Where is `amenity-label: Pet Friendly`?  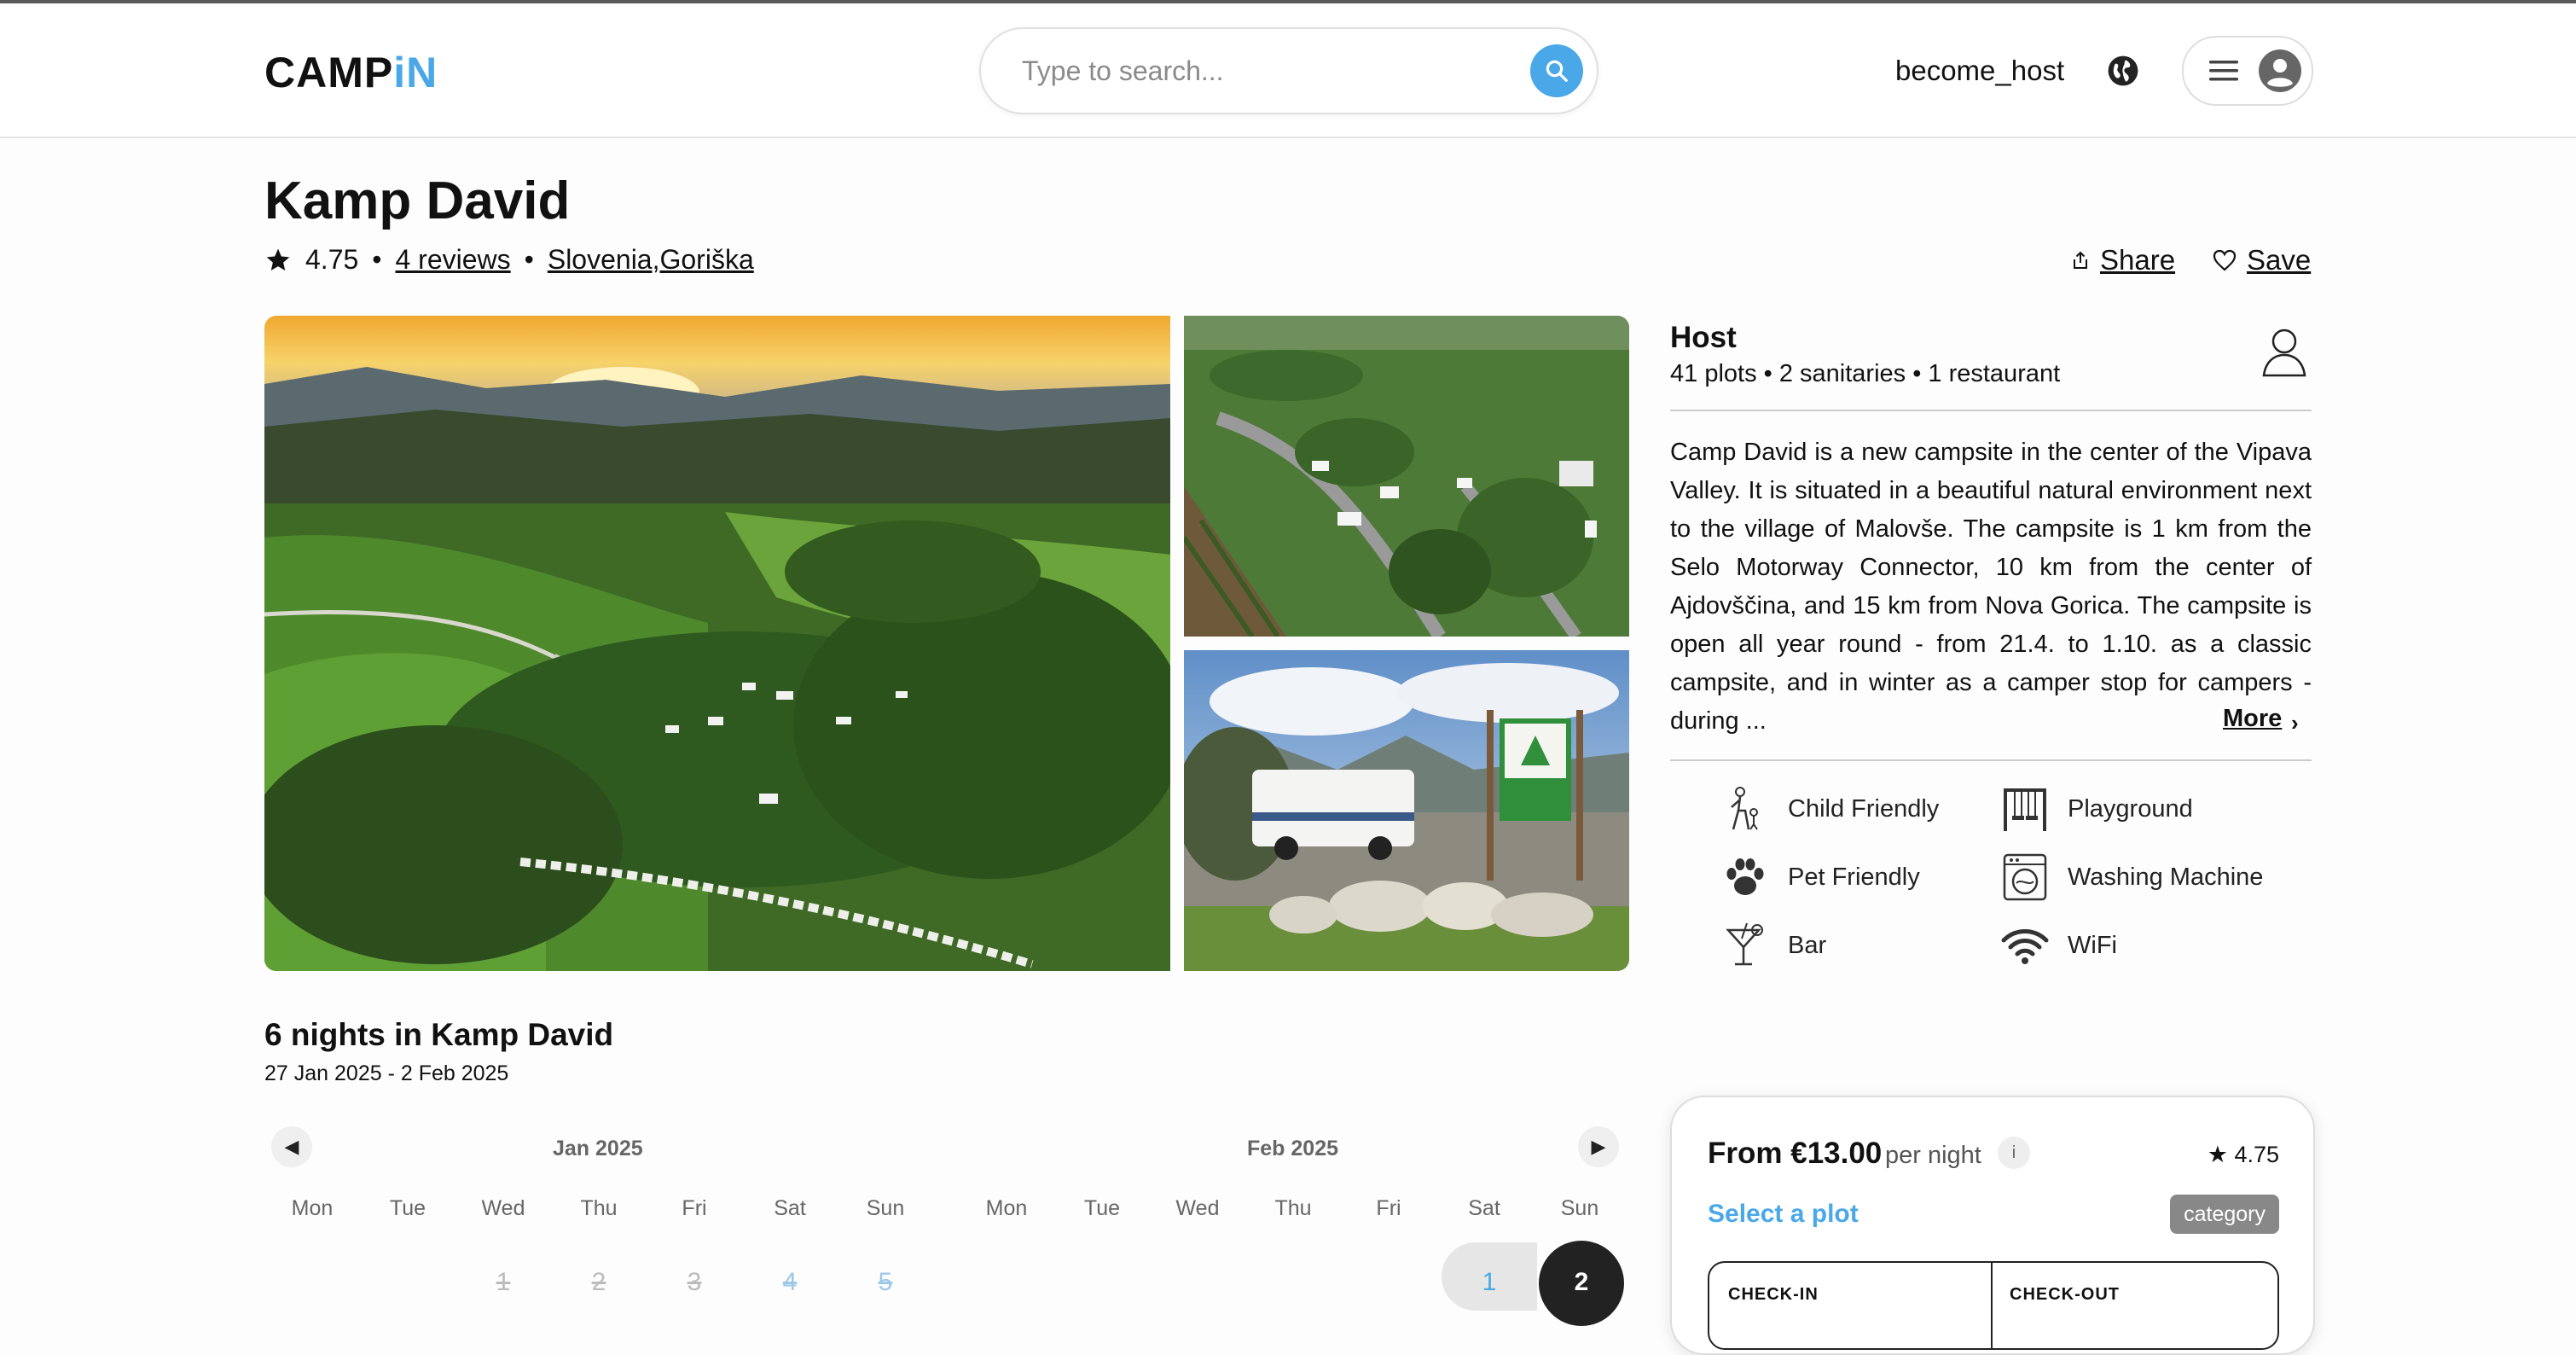 amenity-label: Pet Friendly is located at coordinates (1854, 877).